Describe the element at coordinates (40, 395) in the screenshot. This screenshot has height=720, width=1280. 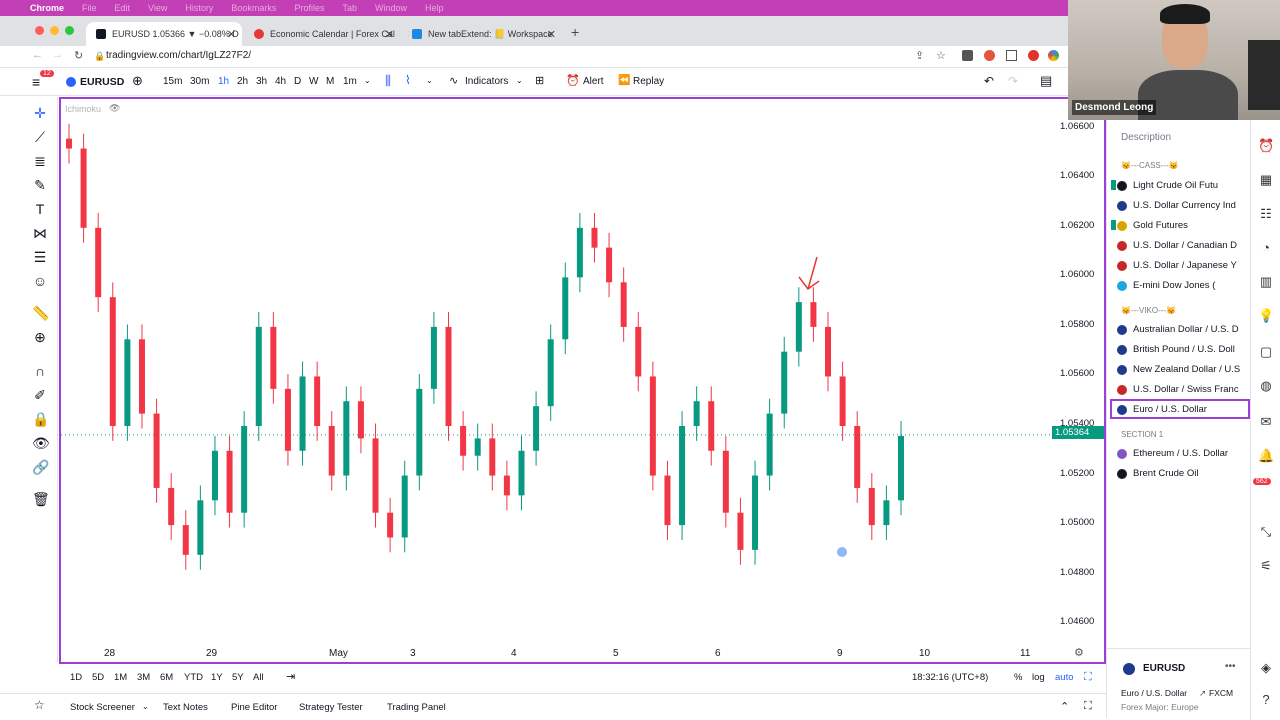
I see `lock-drawing-pen-icon: ✐` at that location.